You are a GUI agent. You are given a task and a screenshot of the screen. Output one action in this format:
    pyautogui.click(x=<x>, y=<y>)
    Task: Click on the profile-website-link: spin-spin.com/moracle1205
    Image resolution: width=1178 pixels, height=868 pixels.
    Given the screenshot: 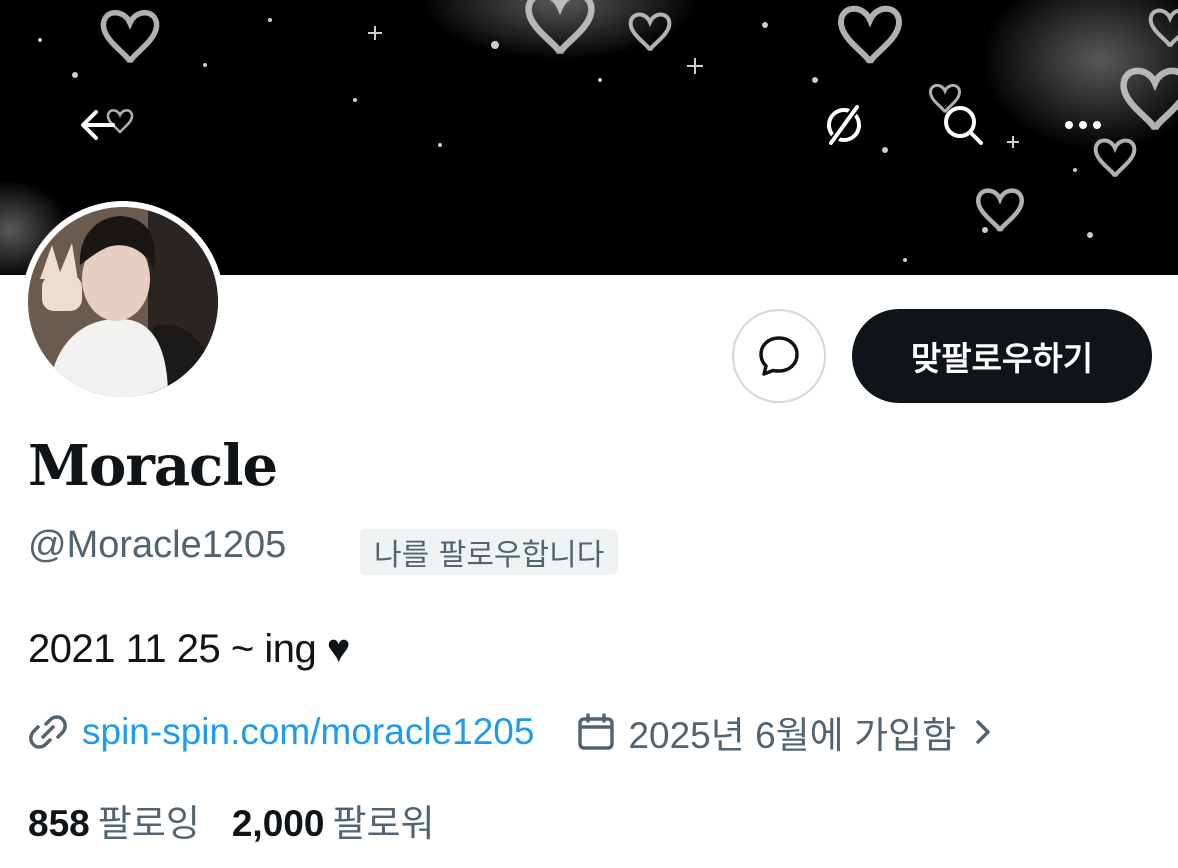 What is the action you would take?
    pyautogui.click(x=308, y=732)
    